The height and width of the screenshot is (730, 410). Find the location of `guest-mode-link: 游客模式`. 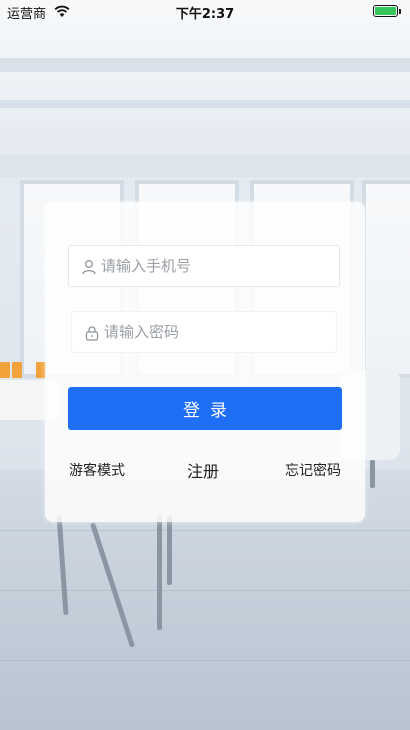

guest-mode-link: 游客模式 is located at coordinates (97, 470).